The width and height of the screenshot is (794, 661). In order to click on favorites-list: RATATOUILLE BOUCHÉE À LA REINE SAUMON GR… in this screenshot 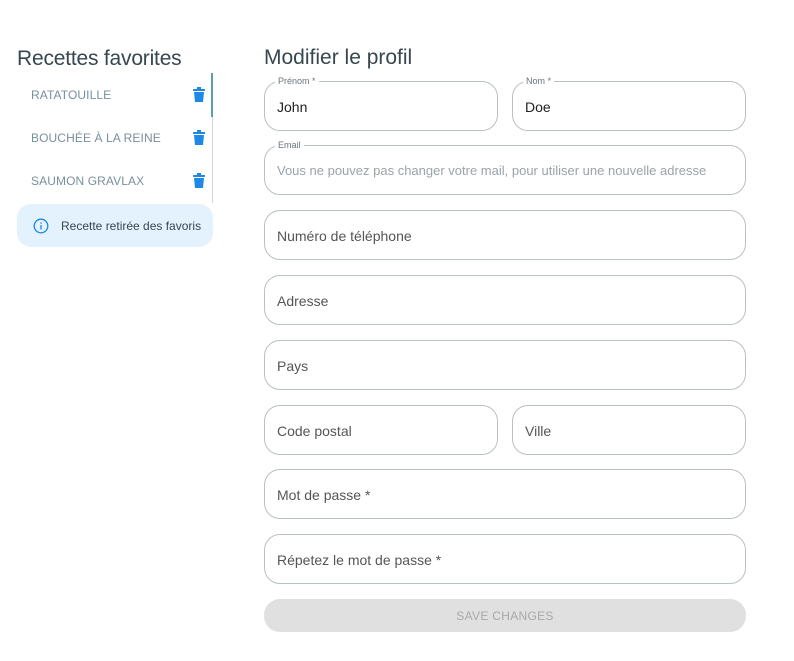, I will do `click(115, 138)`.